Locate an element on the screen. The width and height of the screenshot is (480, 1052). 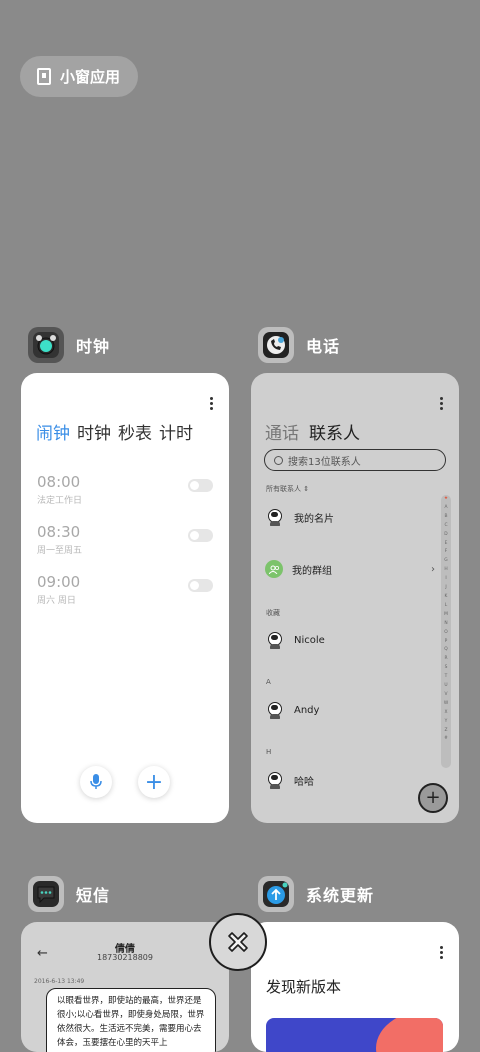
group-icon is located at coordinates (274, 569).